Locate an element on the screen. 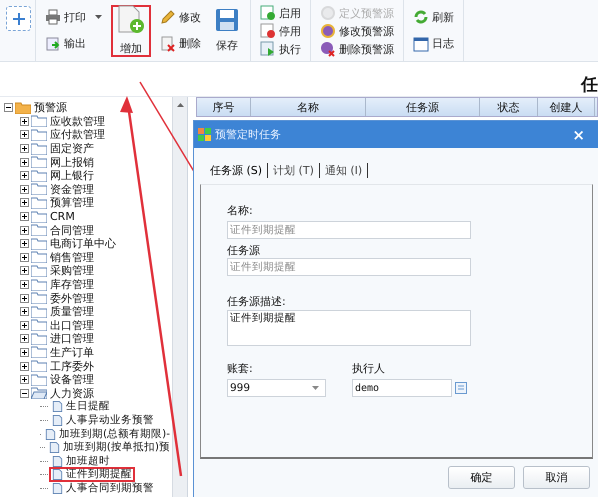 The height and width of the screenshot is (497, 598). tree-item: 销售管理 is located at coordinates (72, 257).